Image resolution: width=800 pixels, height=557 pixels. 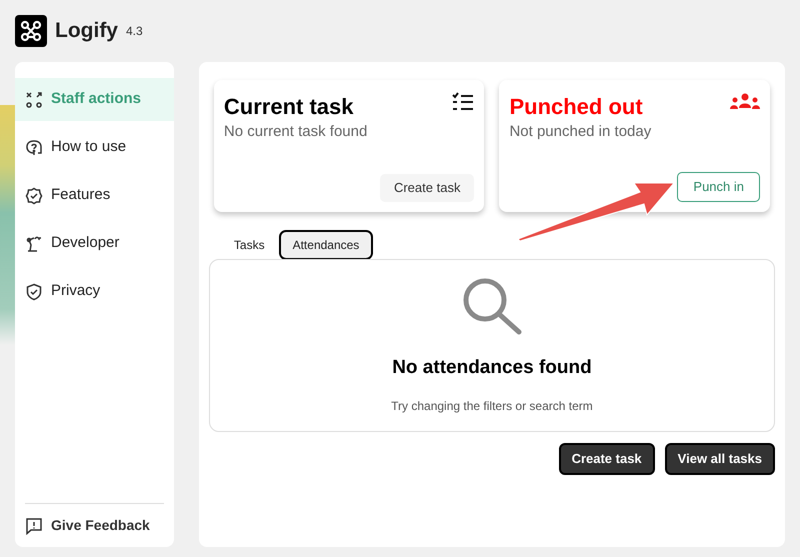 I want to click on tab: Attendances, so click(x=326, y=245).